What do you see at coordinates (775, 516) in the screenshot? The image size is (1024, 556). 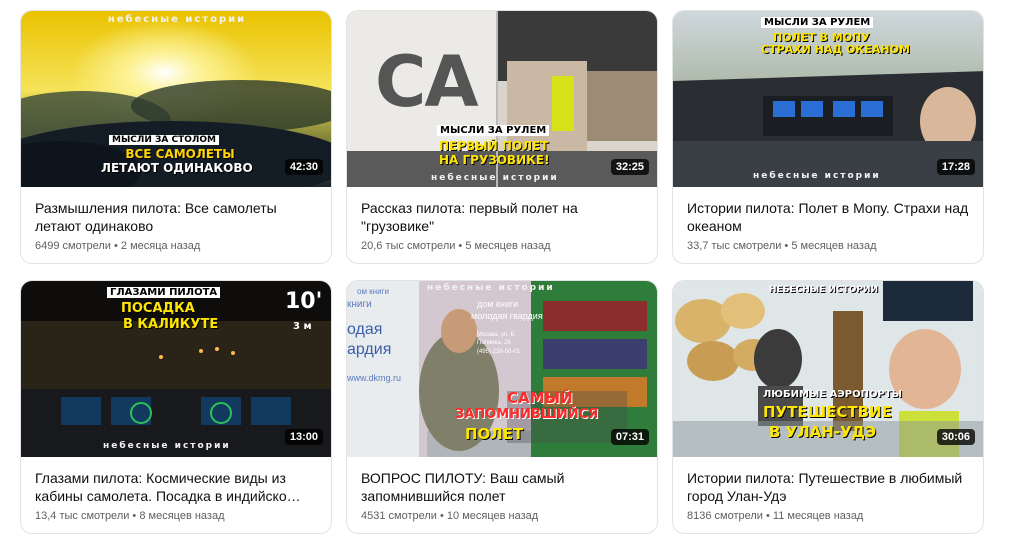 I see `video-meta: 8136 смотрели • 11 месяцев назад` at bounding box center [775, 516].